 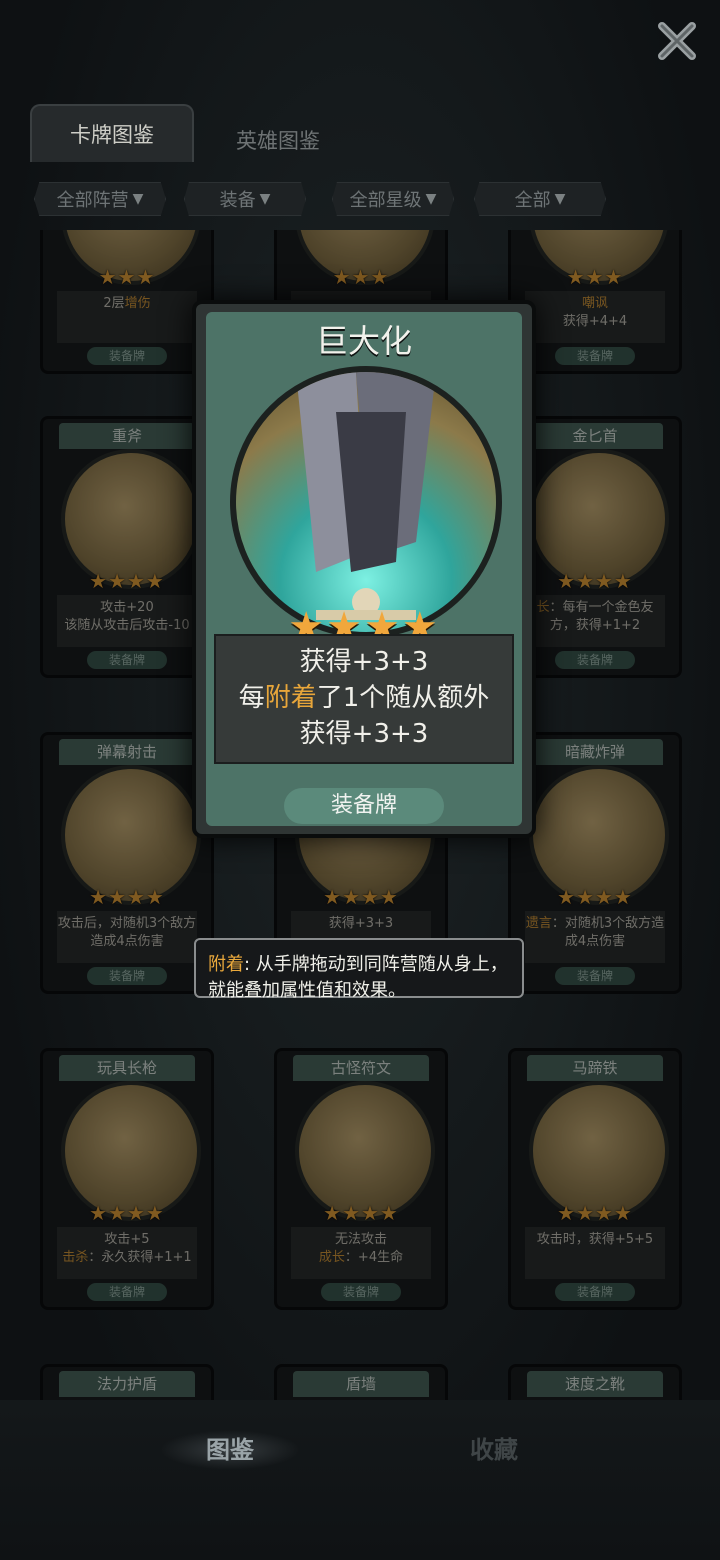 I want to click on card-description: 攻击时，获得+5+5, so click(x=595, y=1253).